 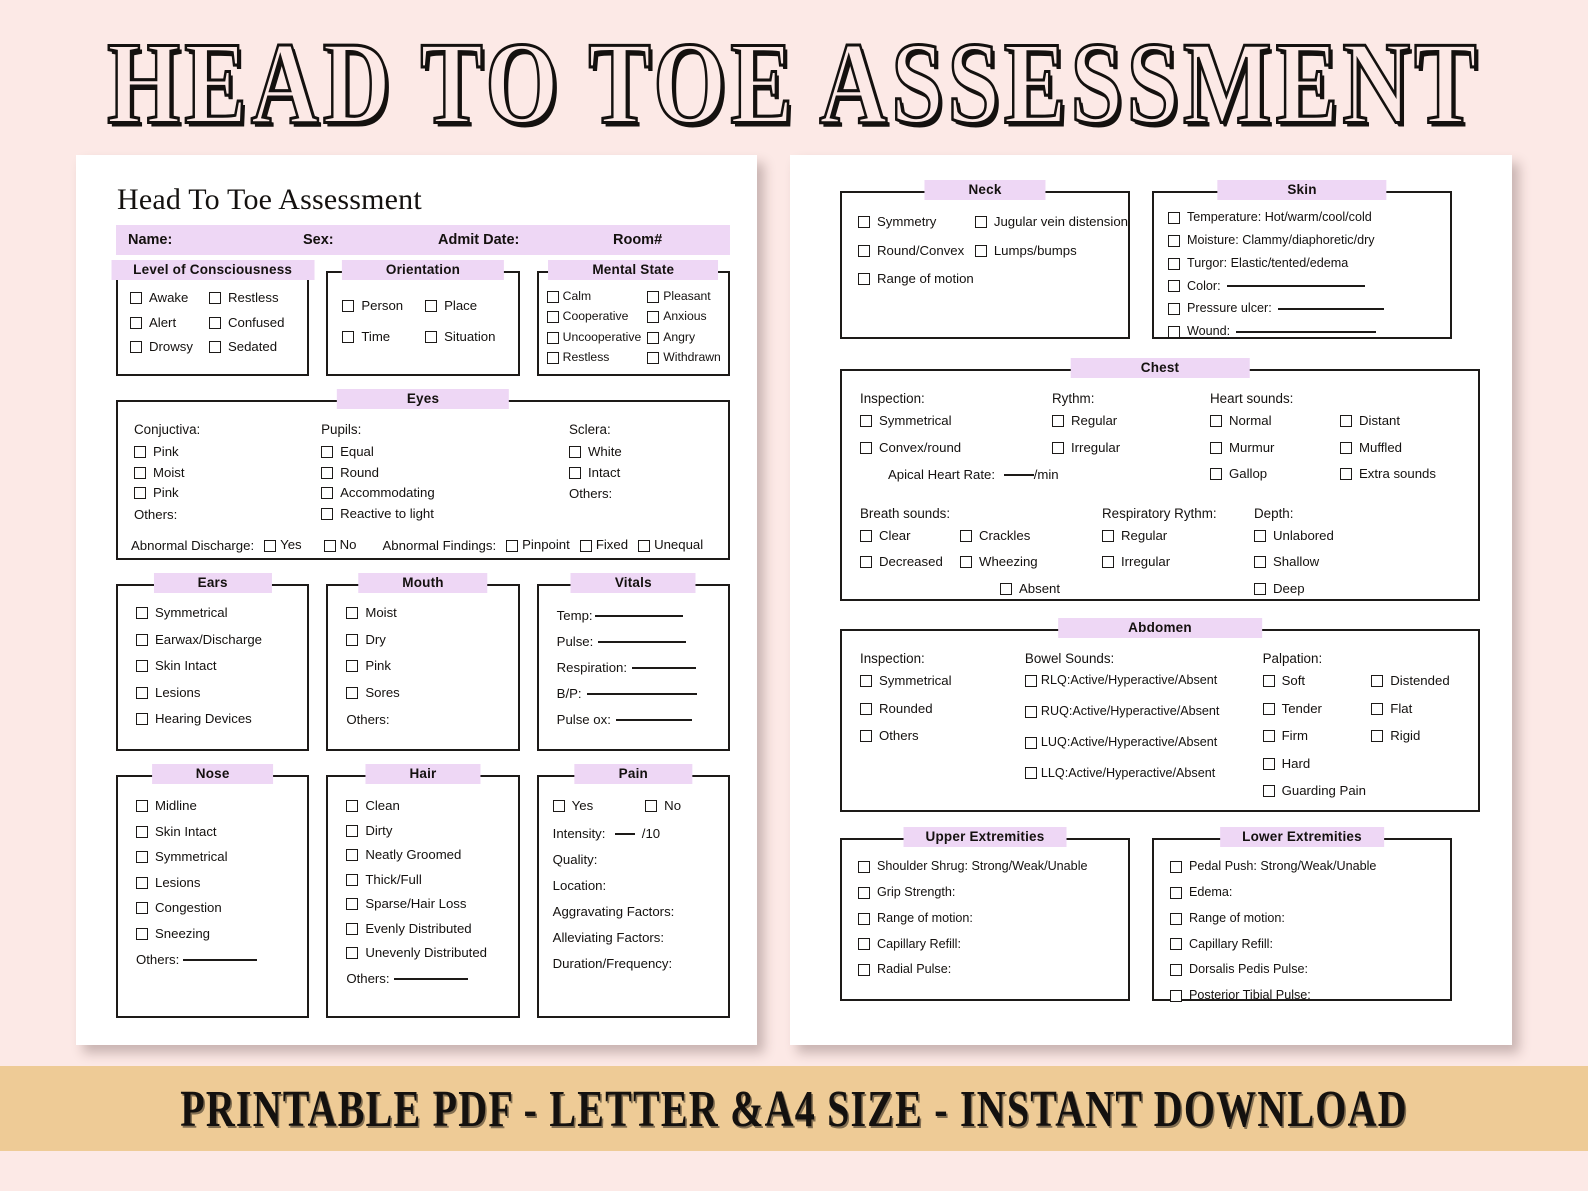 I want to click on checkbox-bowel-ruq: RUQ:Active/Hyperactive/Absent, so click(x=1143, y=711).